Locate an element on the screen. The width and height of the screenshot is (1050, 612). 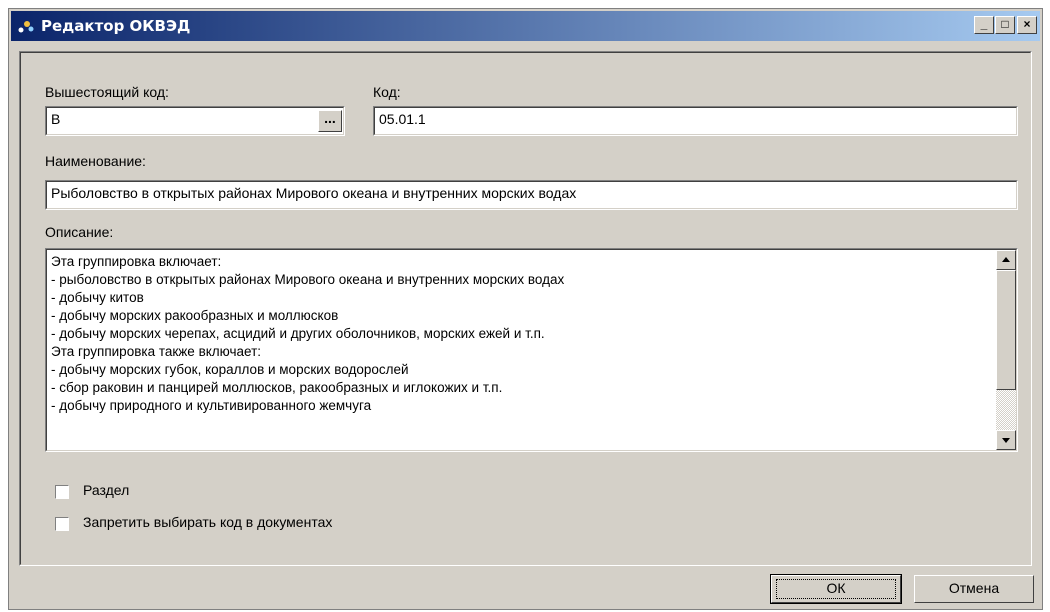
parent-code-value: В is located at coordinates (195, 121).